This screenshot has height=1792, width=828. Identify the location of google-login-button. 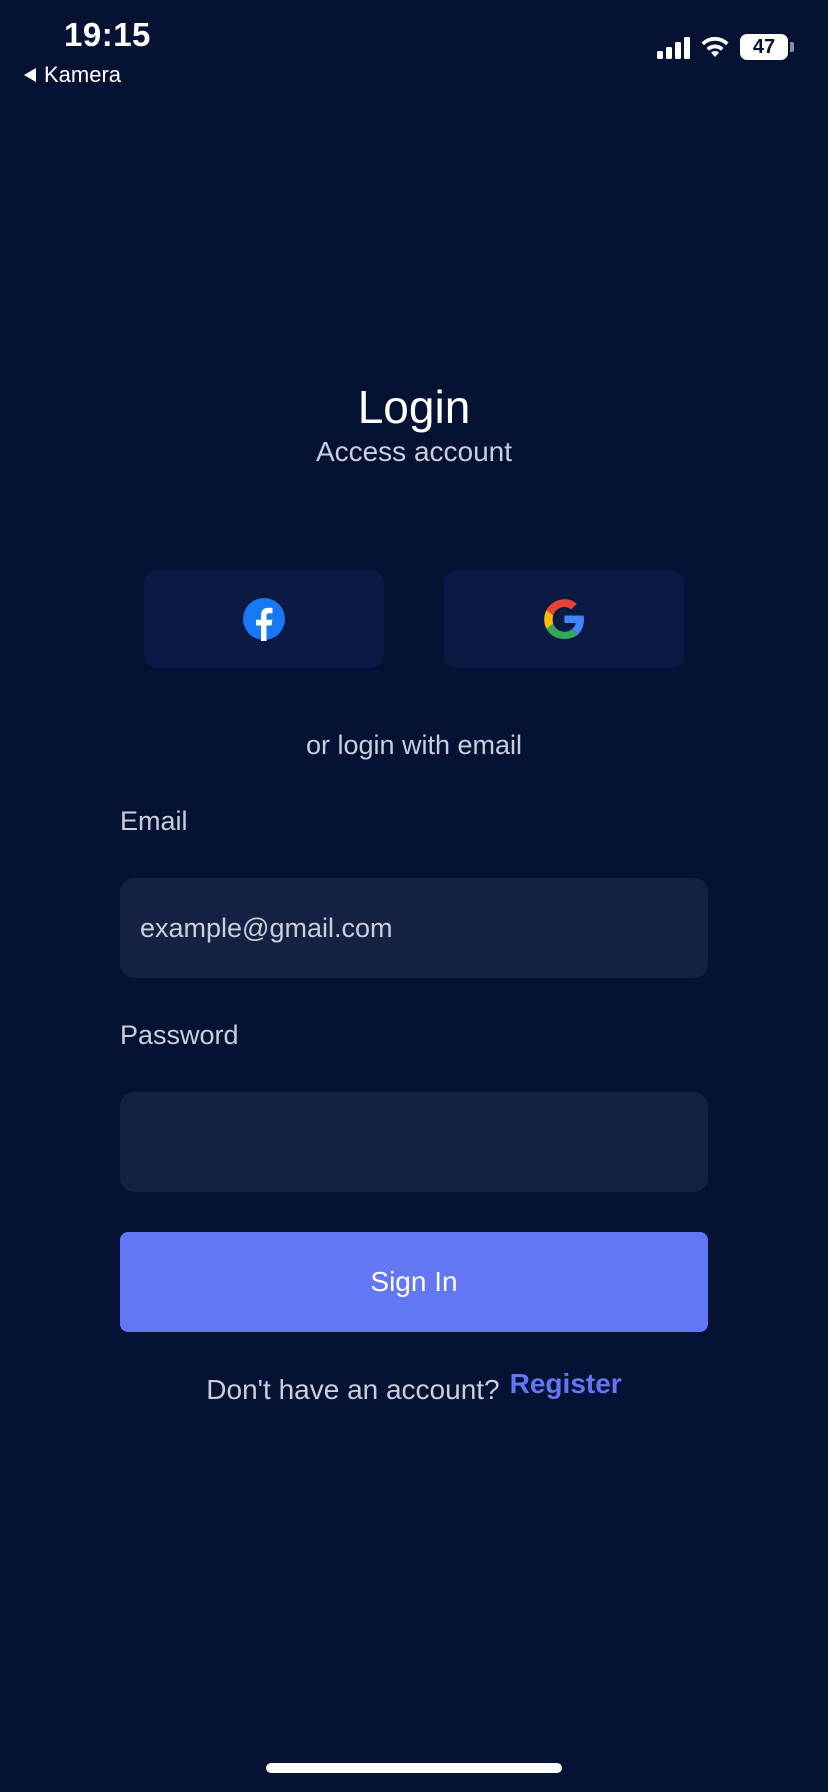
(564, 619).